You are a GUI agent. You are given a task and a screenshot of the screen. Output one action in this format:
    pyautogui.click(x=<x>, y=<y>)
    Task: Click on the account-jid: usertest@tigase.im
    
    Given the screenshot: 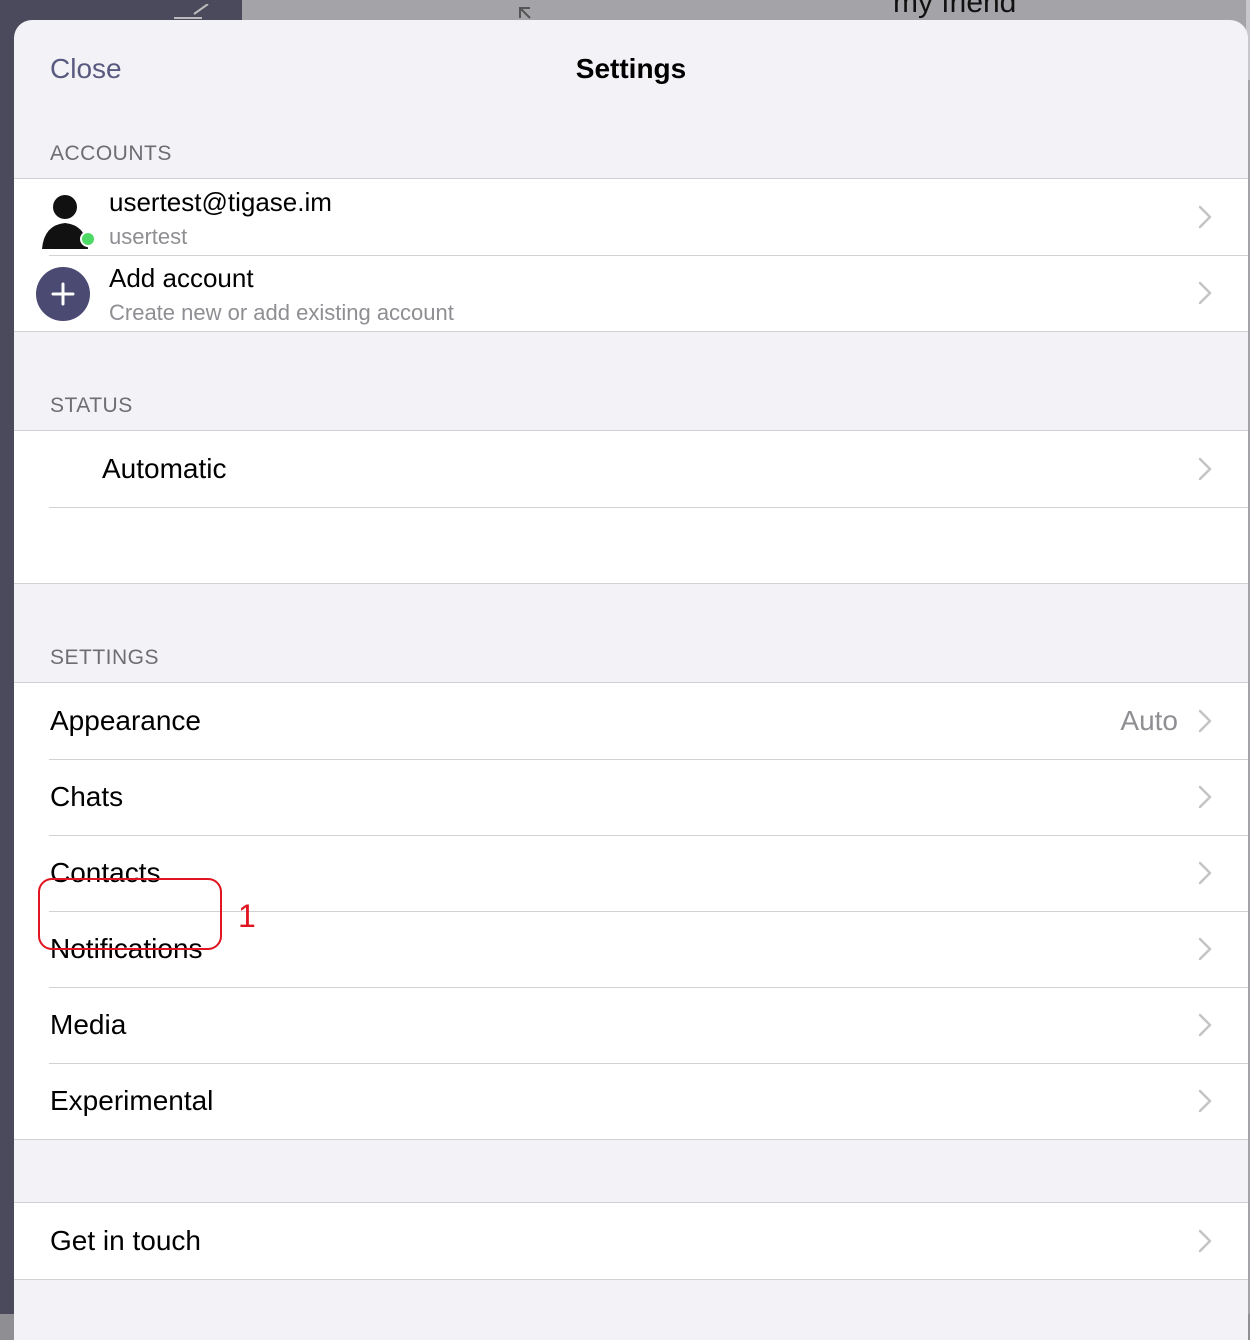 What is the action you would take?
    pyautogui.click(x=220, y=202)
    